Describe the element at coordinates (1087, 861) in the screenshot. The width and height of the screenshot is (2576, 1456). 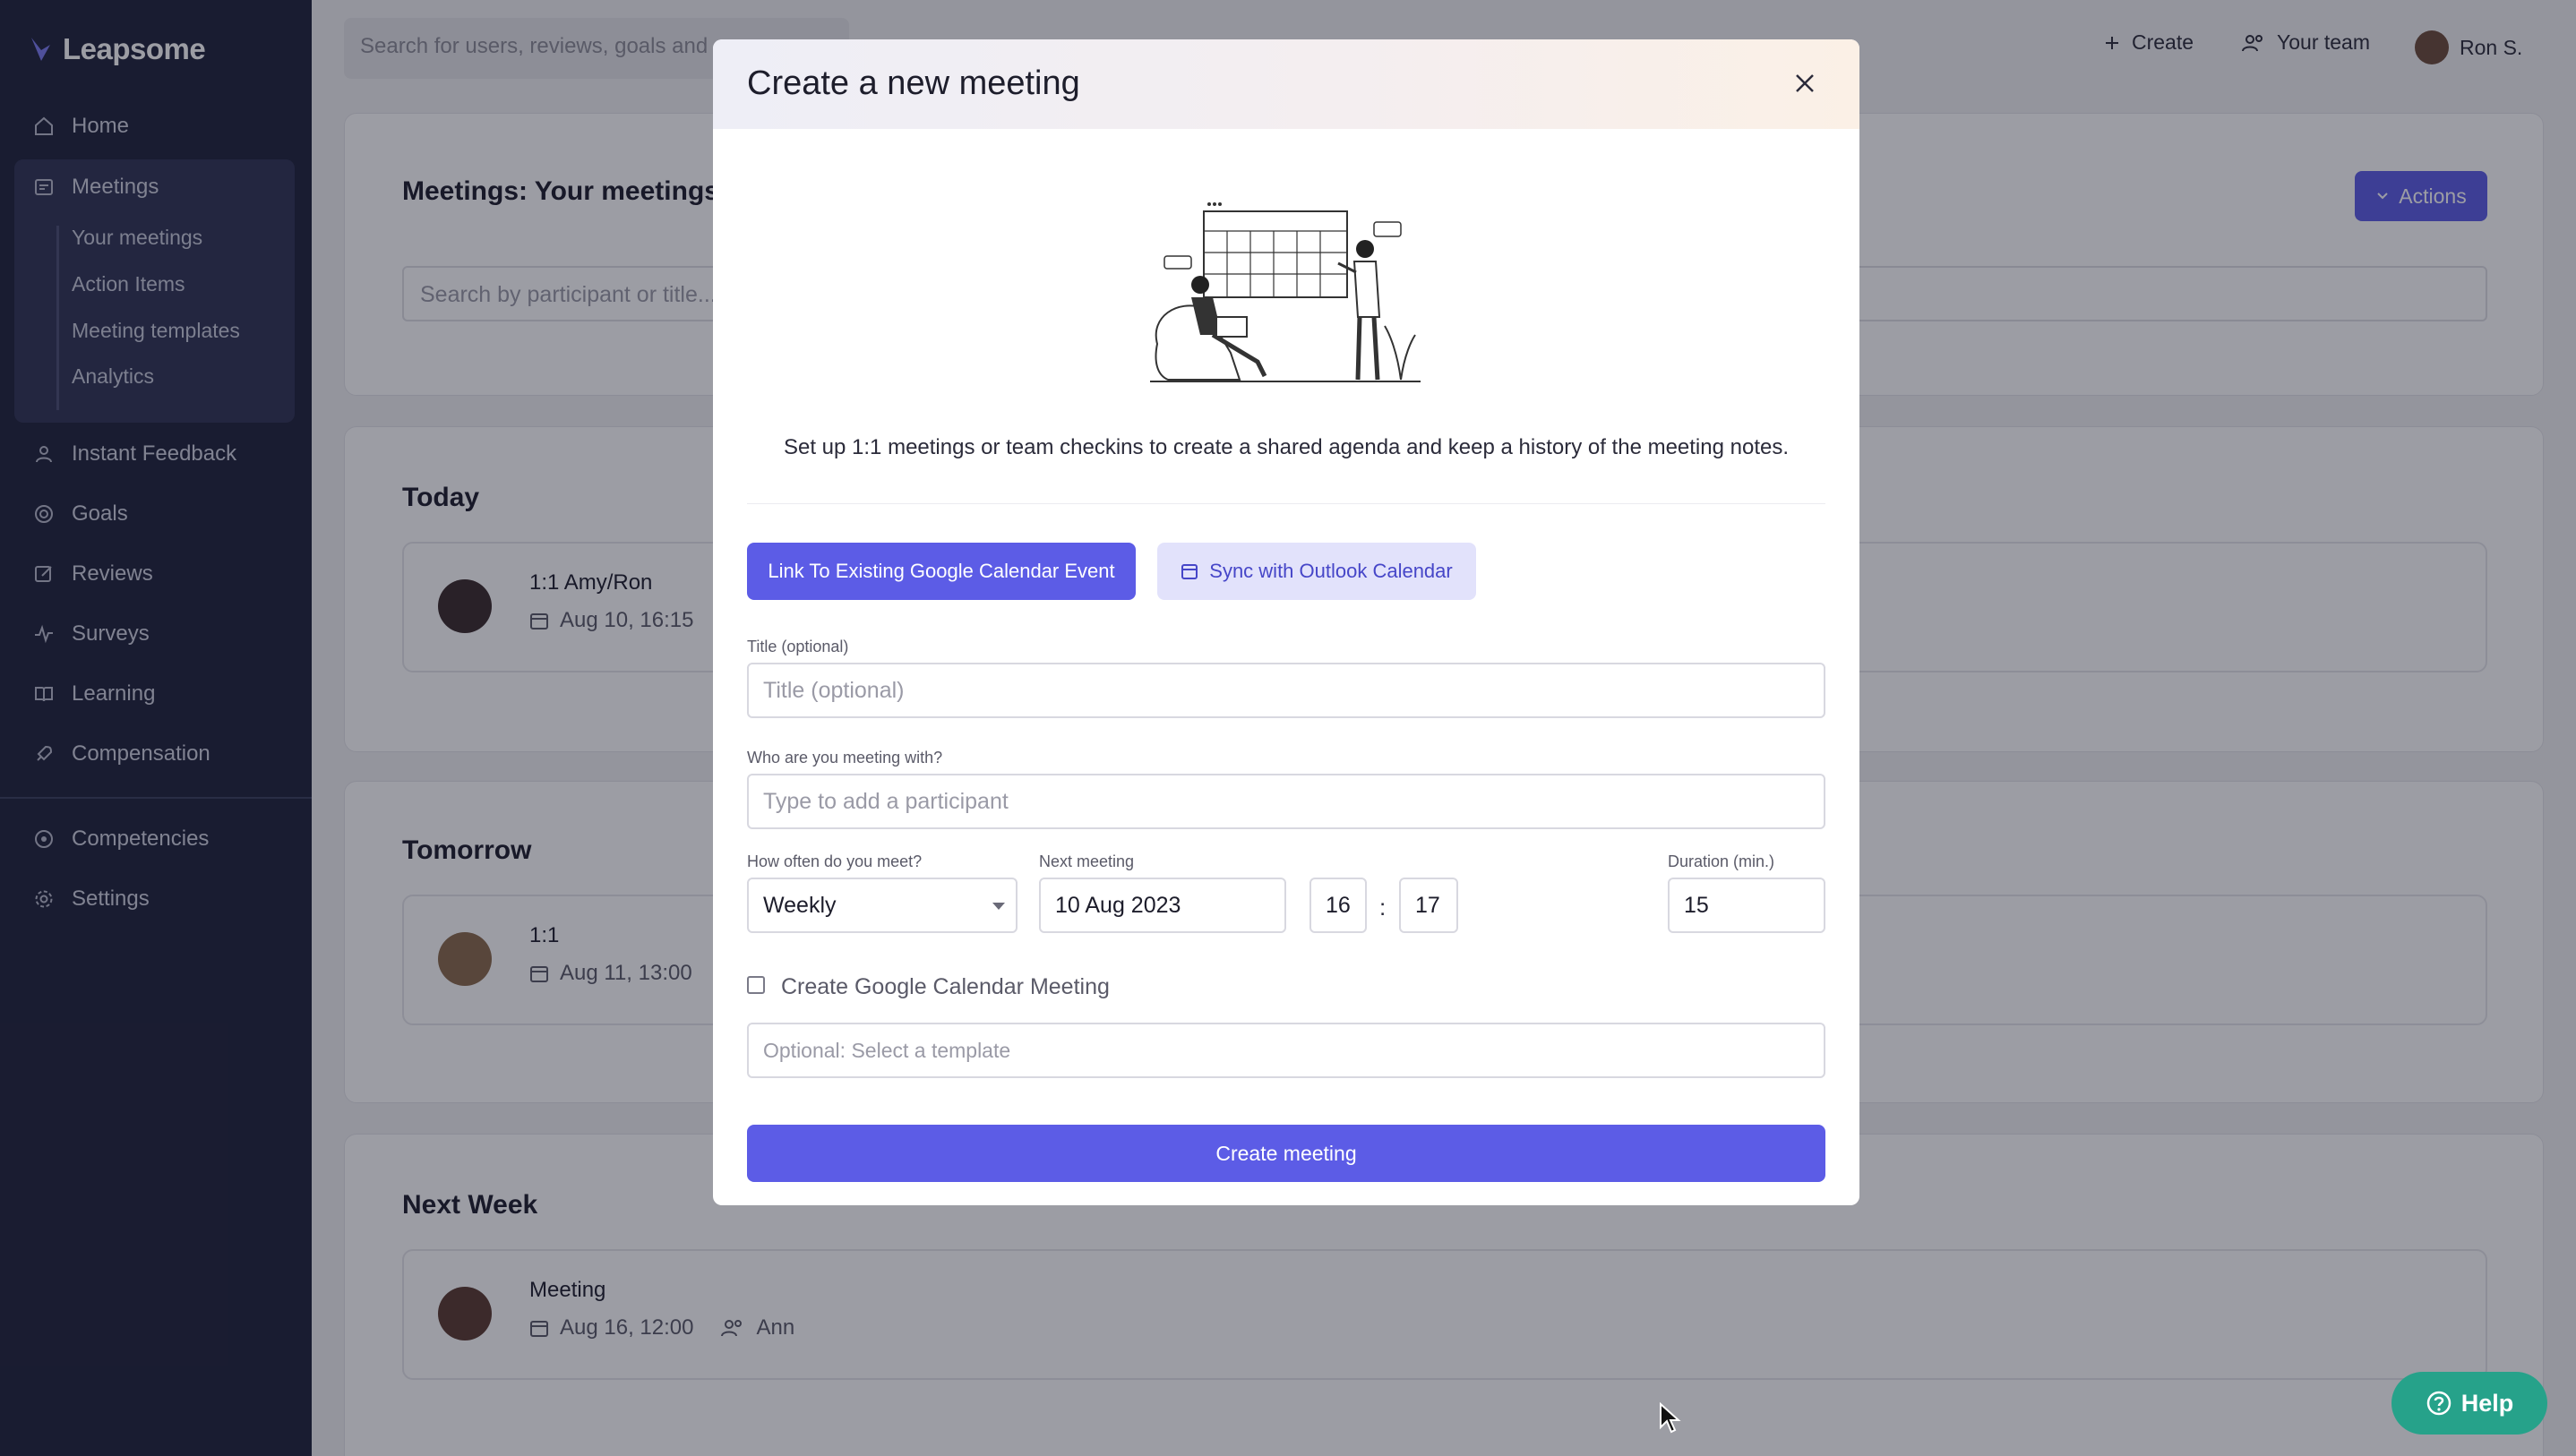
I see `next-meeting-field-label: Next meeting` at that location.